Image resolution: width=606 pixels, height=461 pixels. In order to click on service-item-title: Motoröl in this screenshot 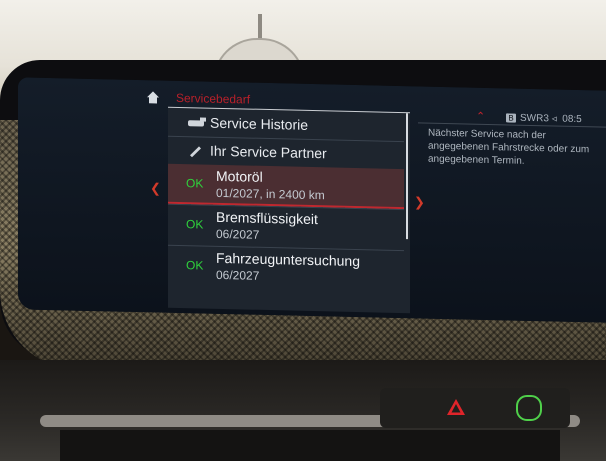, I will do `click(239, 176)`.